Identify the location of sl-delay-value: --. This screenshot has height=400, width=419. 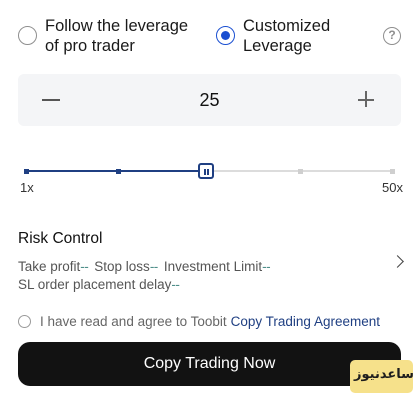
(175, 284).